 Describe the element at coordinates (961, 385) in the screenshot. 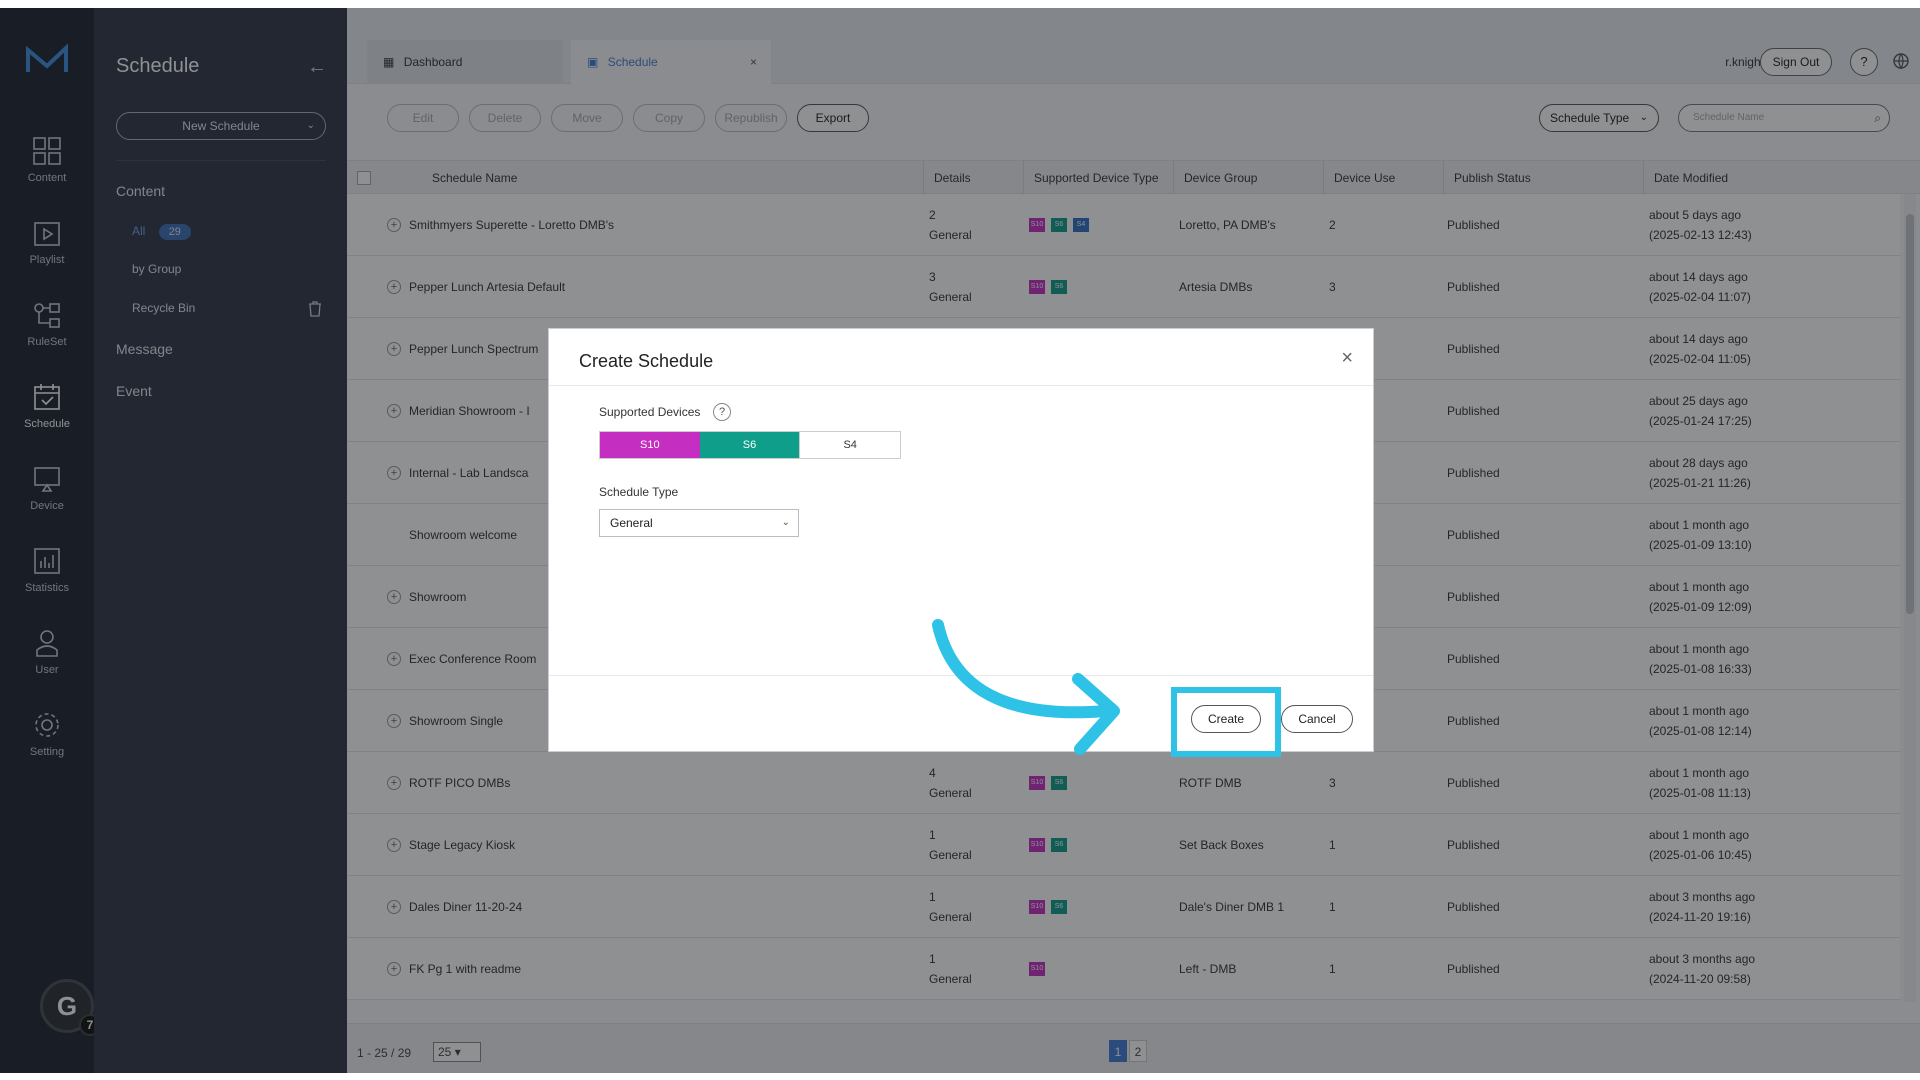

I see `divider` at that location.